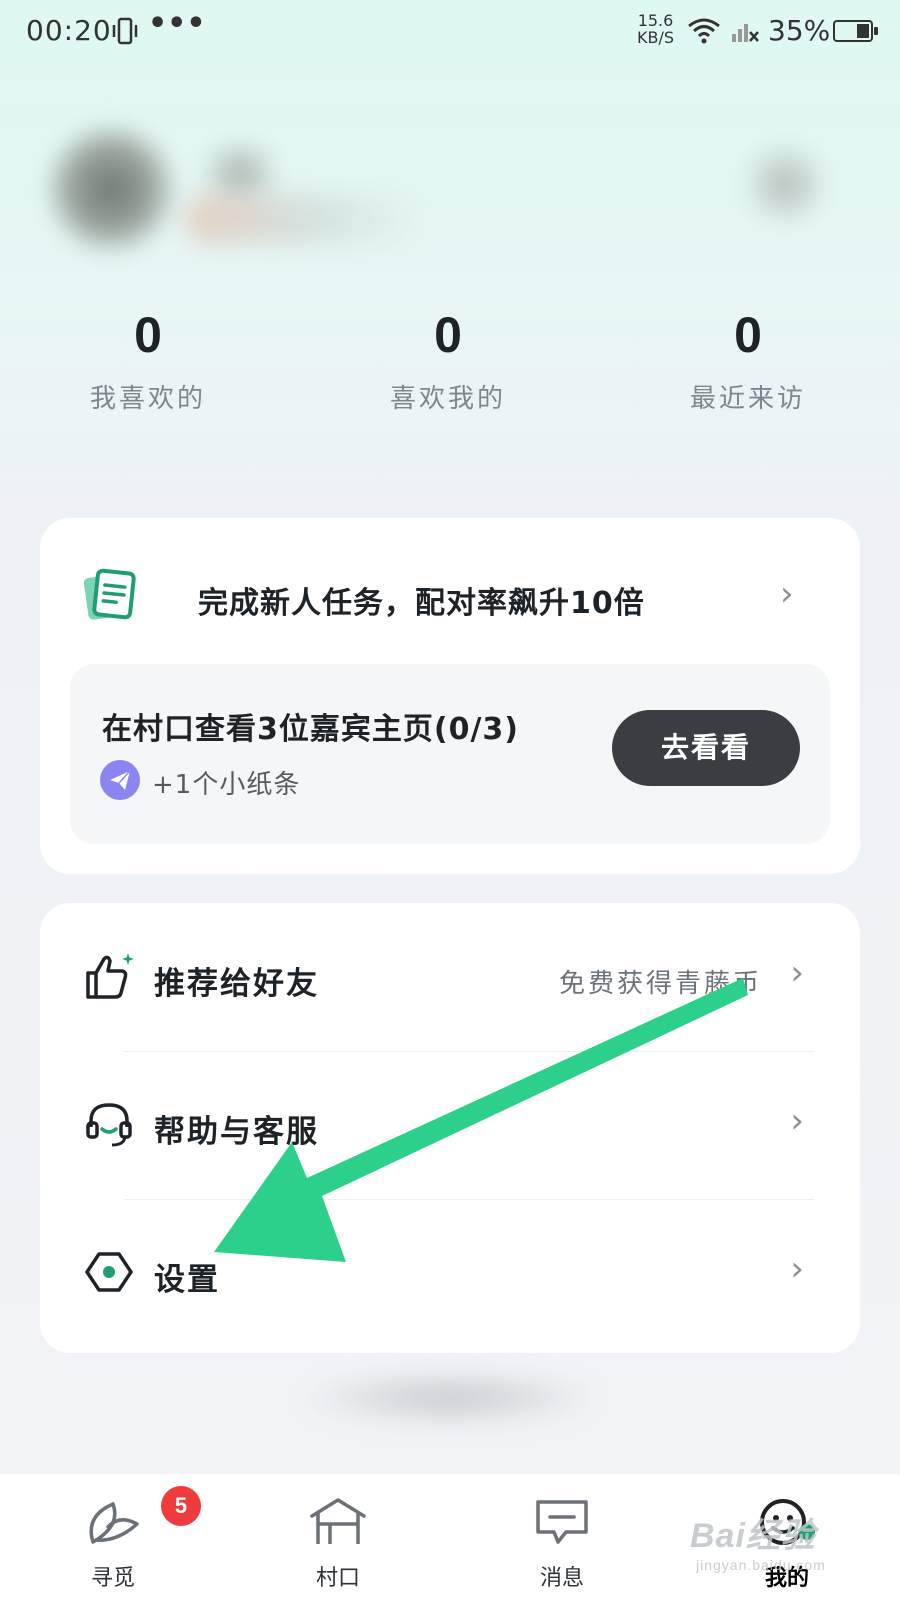  Describe the element at coordinates (660, 984) in the screenshot. I see `menu-hint: 免费获得青藤币` at that location.